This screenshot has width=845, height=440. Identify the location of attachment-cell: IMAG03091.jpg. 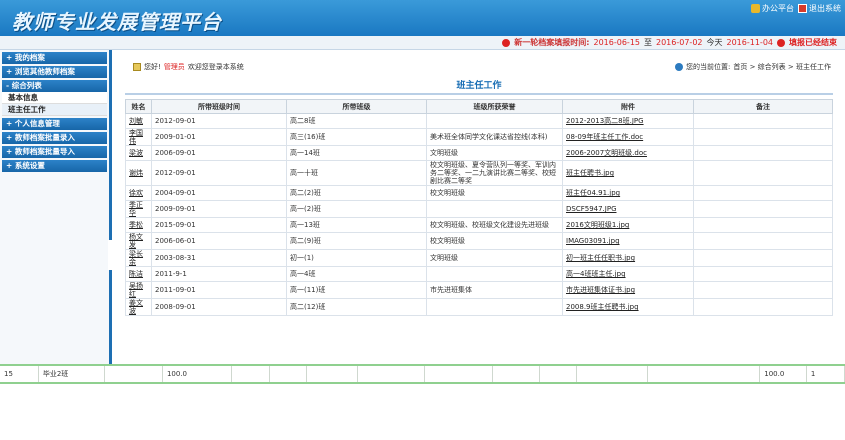
(628, 241).